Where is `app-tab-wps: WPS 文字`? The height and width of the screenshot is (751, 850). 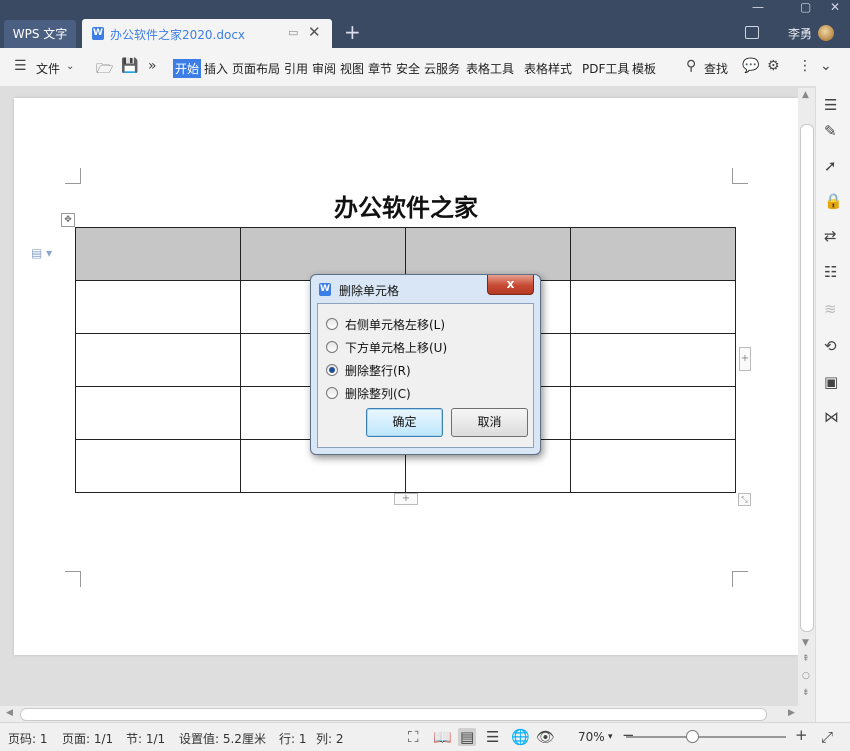 app-tab-wps: WPS 文字 is located at coordinates (40, 34).